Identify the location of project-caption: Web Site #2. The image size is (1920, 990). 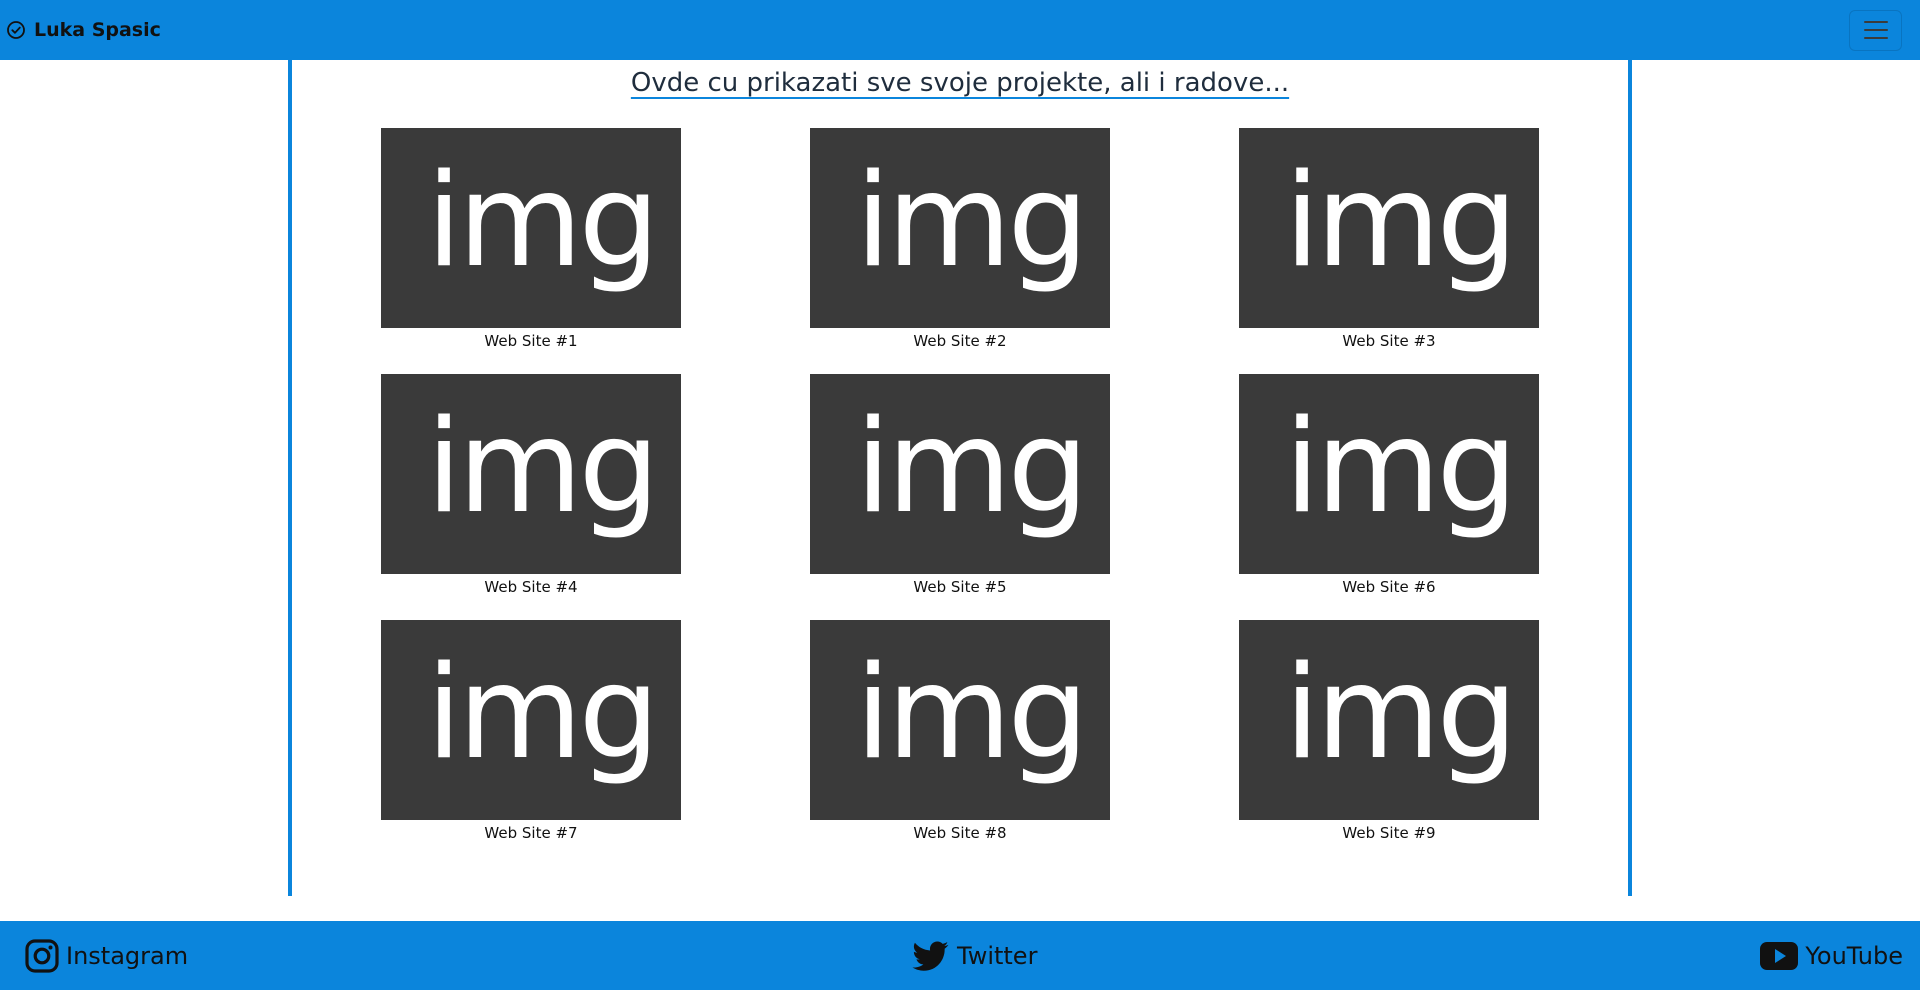
(960, 341).